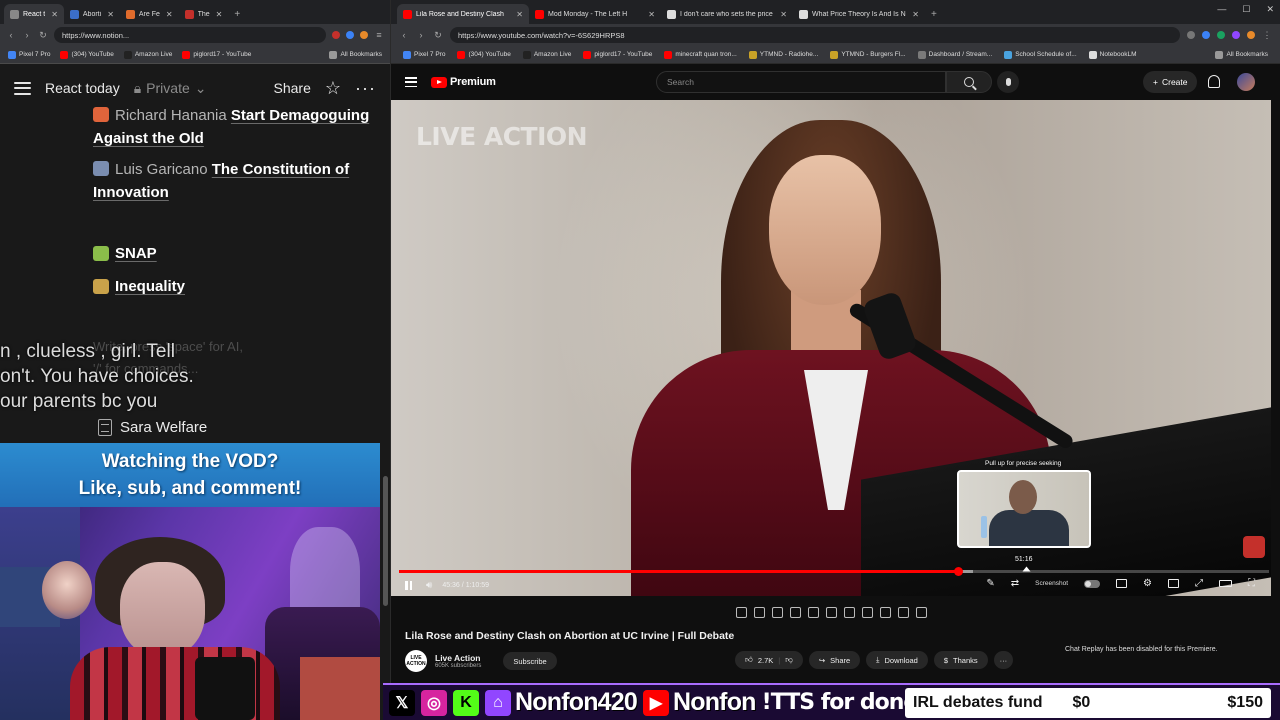 This screenshot has width=1280, height=720. Describe the element at coordinates (1267, 35) in the screenshot. I see `menu-icon: ⋮` at that location.